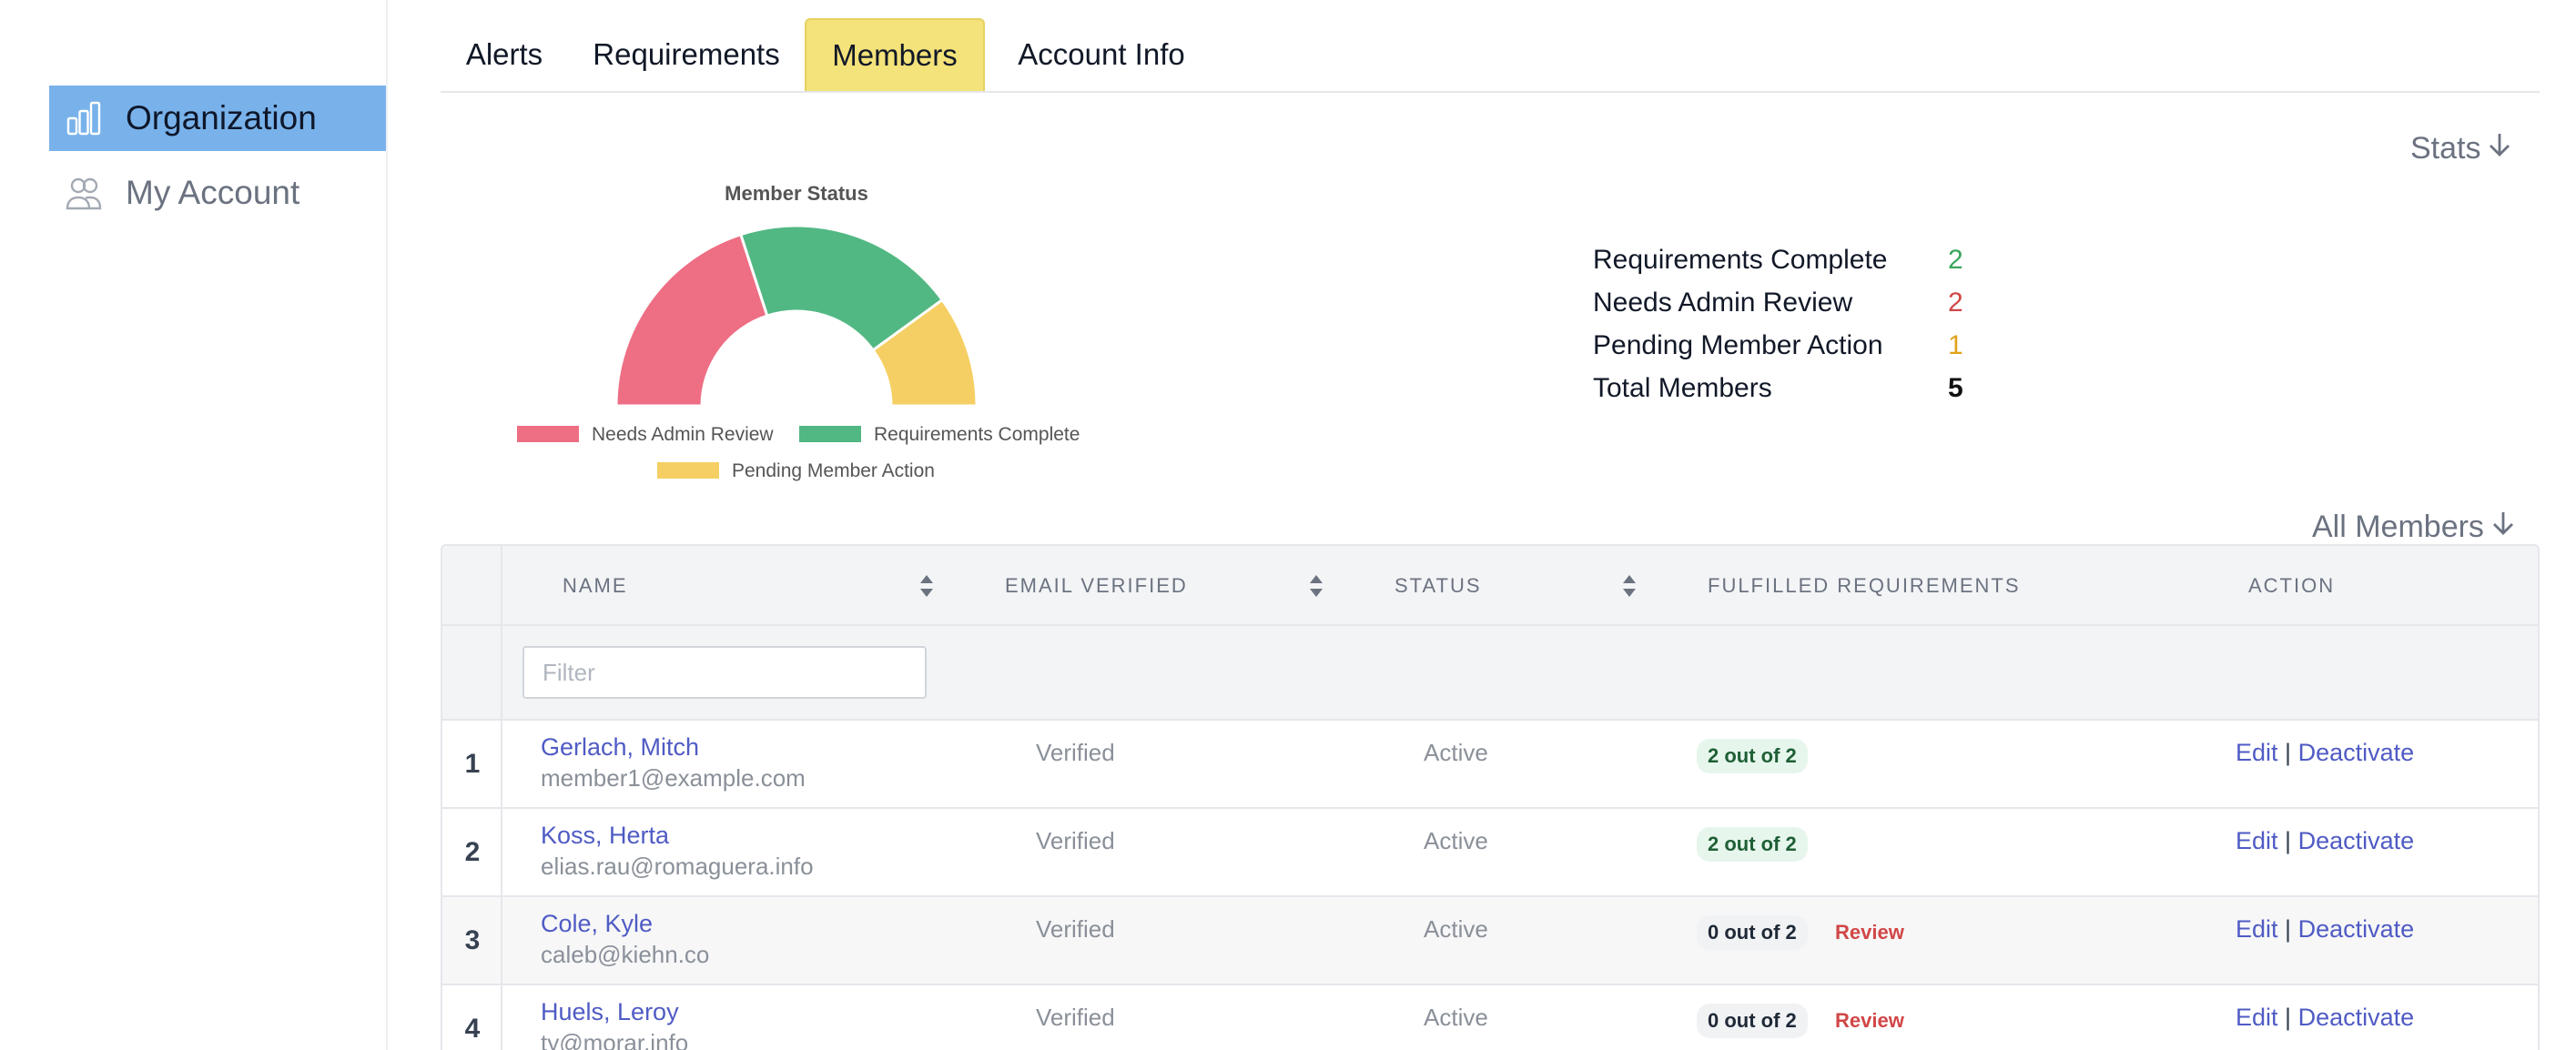 This screenshot has height=1050, width=2576. I want to click on legend-label: Pending Member Action, so click(833, 470).